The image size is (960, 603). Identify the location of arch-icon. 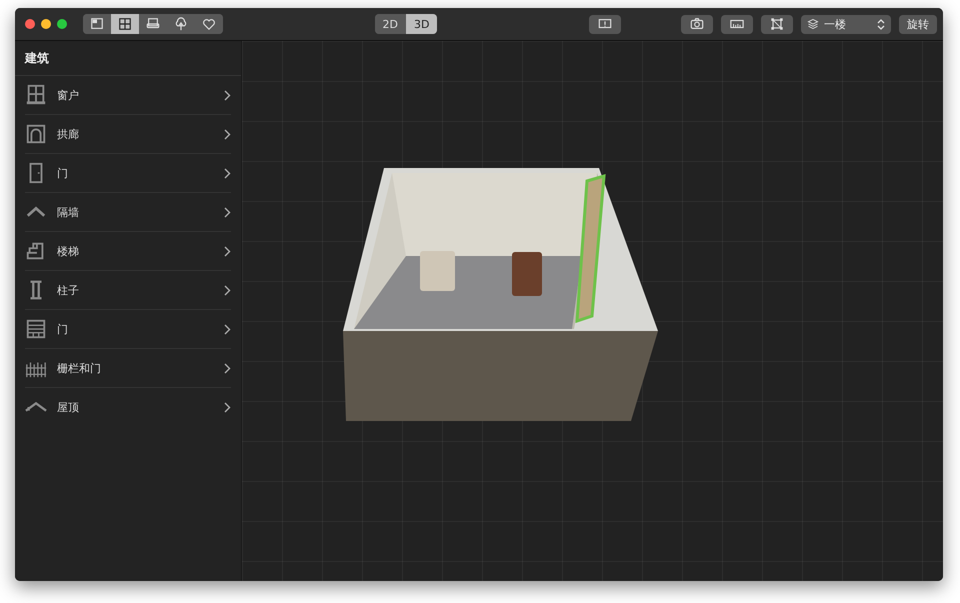
(36, 134).